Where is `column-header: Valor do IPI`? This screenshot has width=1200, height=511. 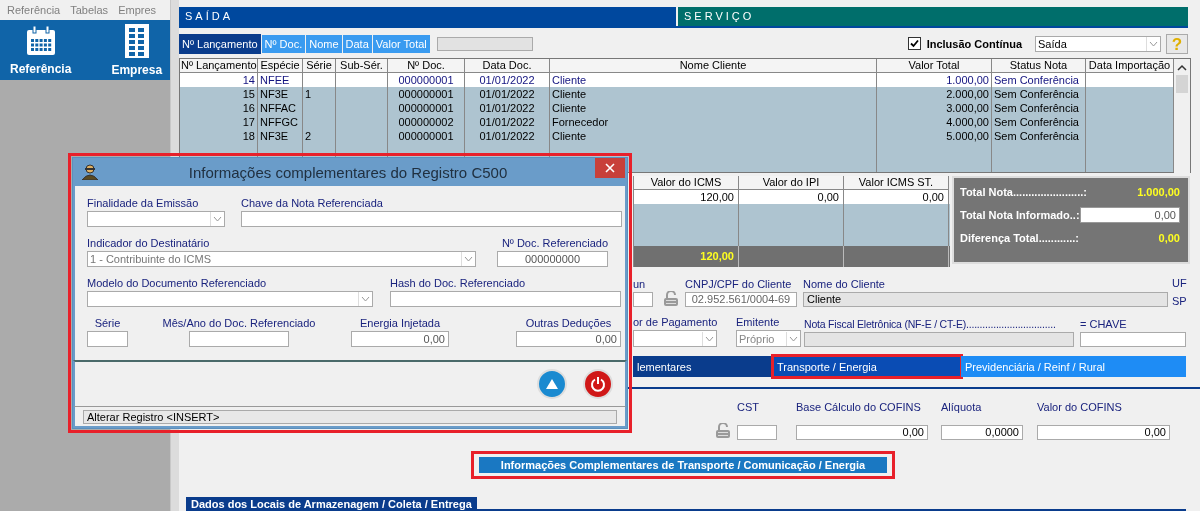
column-header: Valor do IPI is located at coordinates (791, 183).